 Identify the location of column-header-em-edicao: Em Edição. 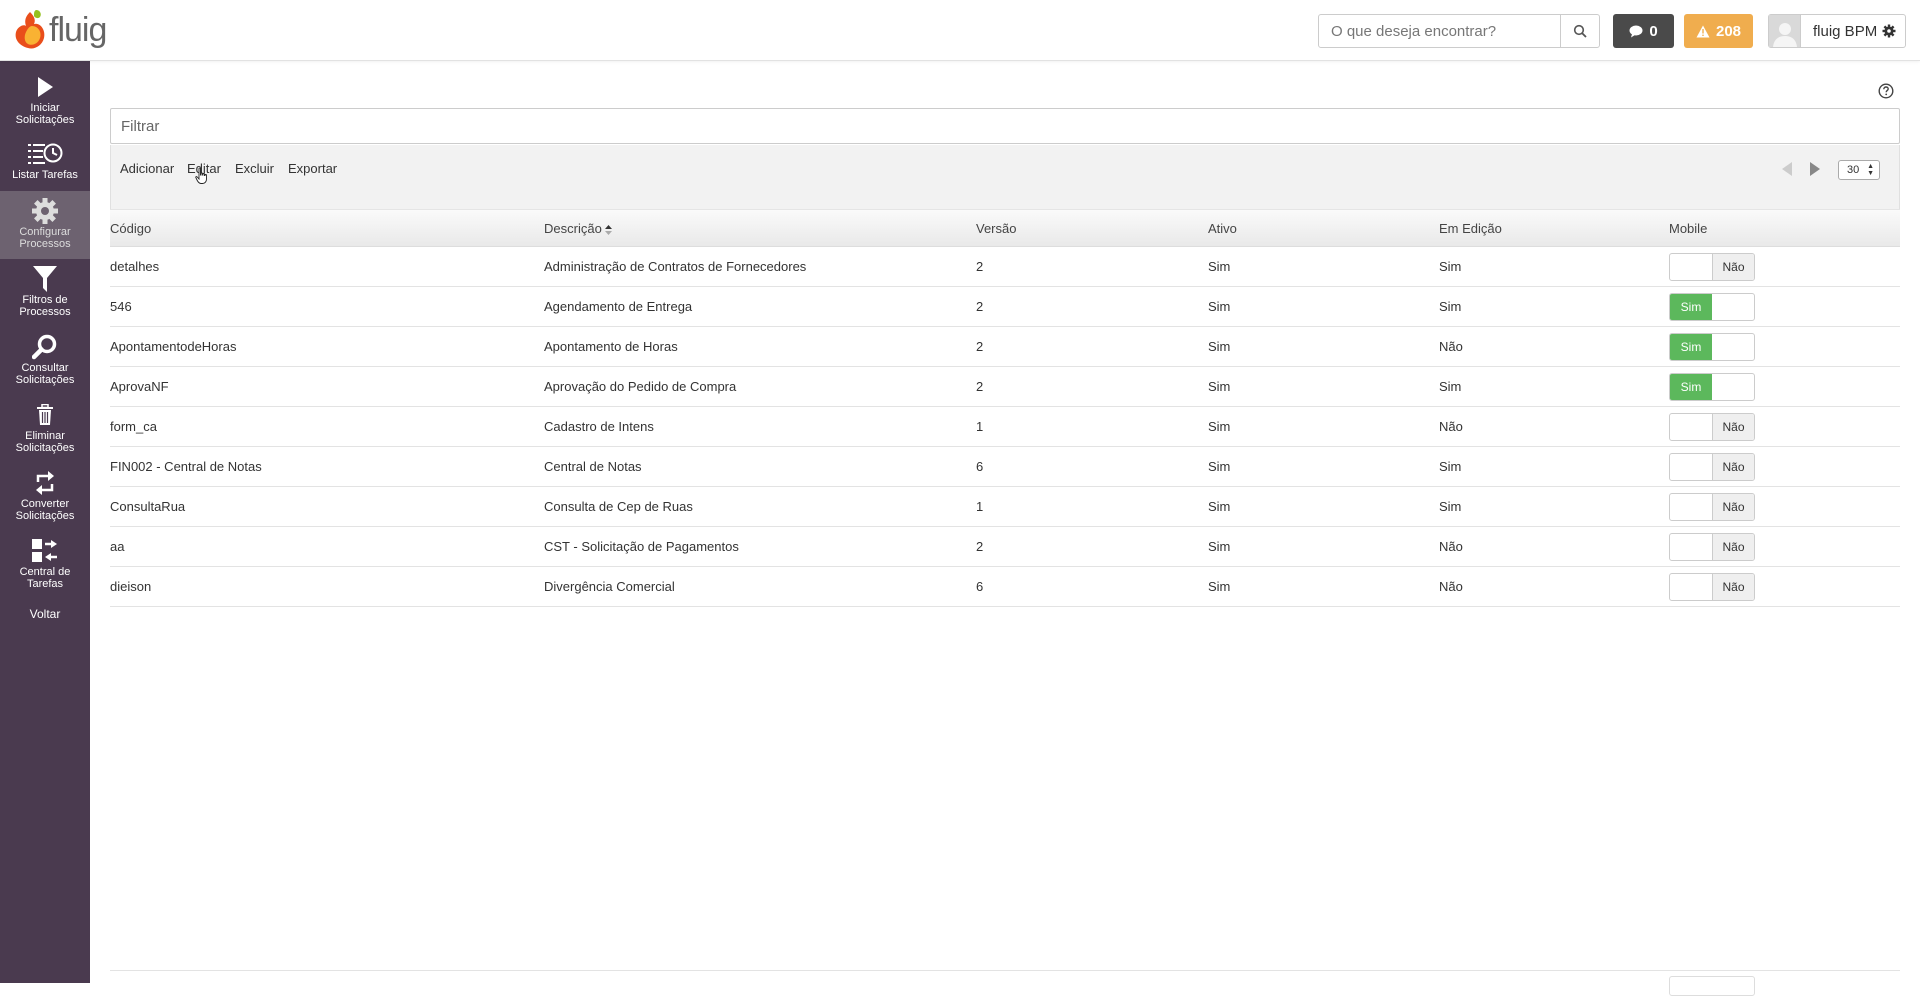
(1470, 228).